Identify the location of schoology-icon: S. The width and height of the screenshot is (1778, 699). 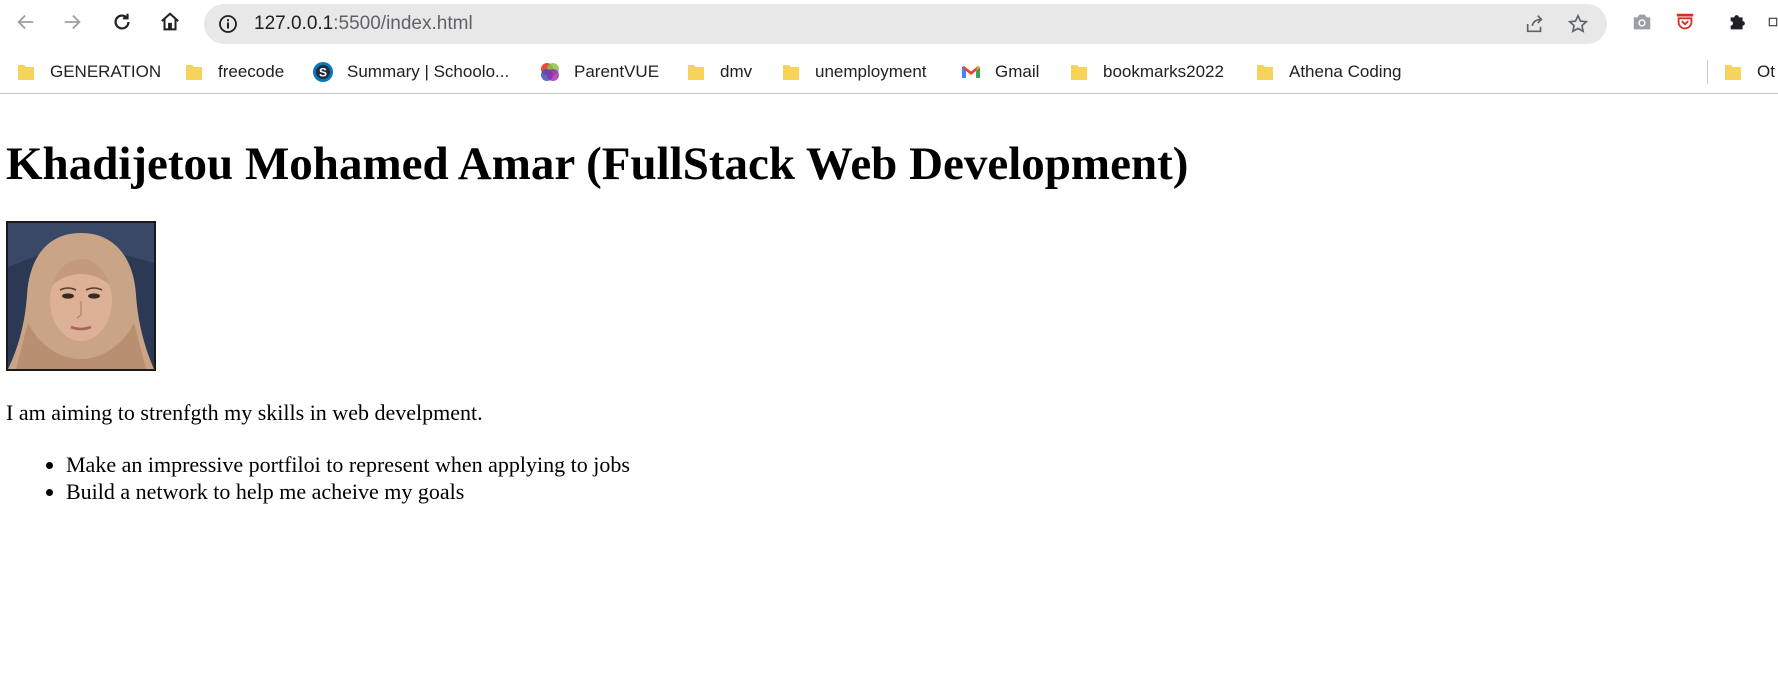
(323, 72).